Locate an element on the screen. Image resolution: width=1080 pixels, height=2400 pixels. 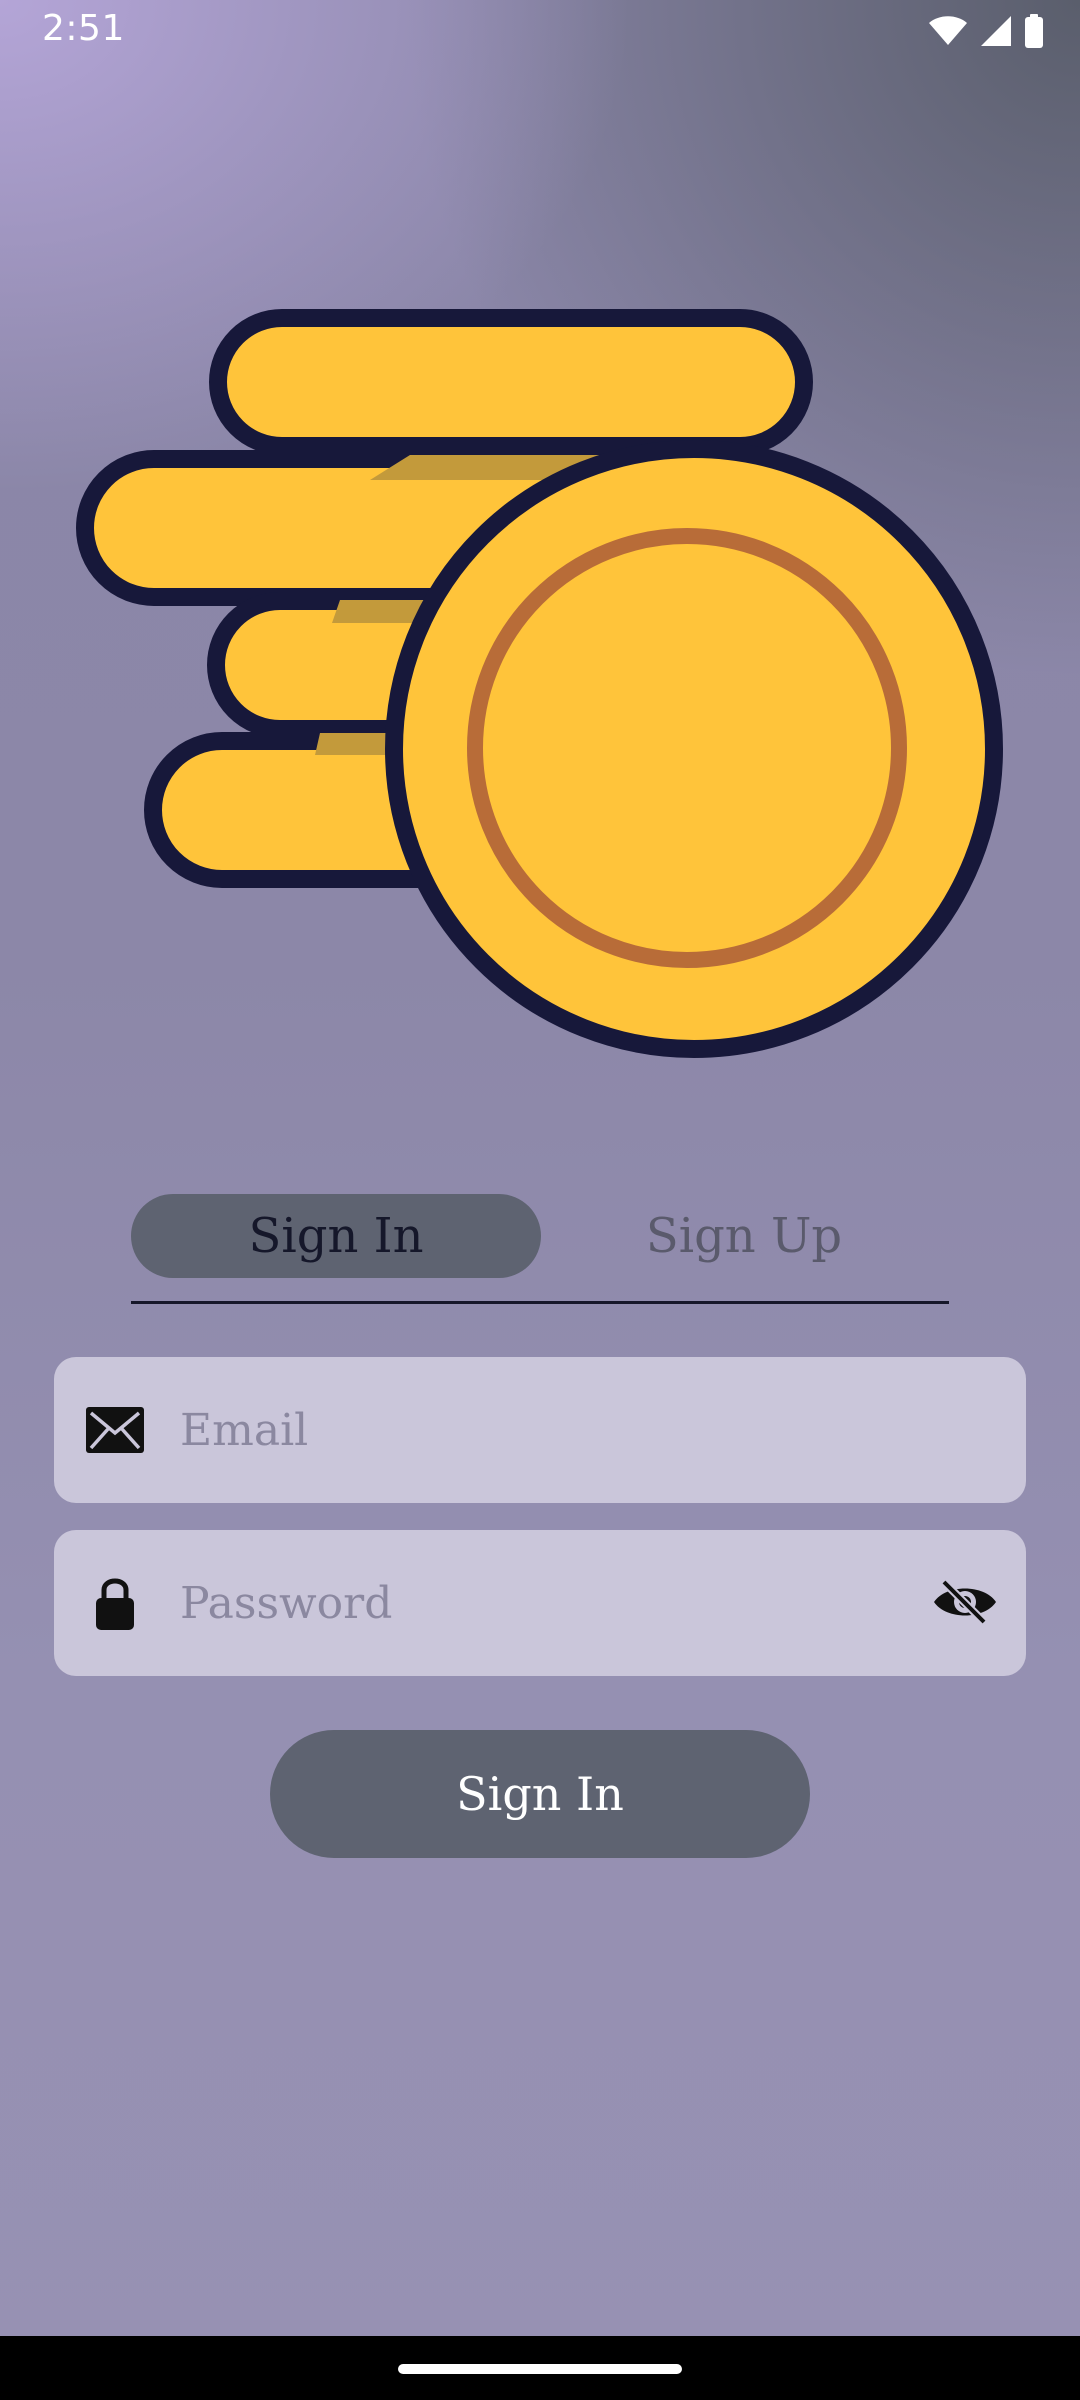
tabs-underline is located at coordinates (540, 1302).